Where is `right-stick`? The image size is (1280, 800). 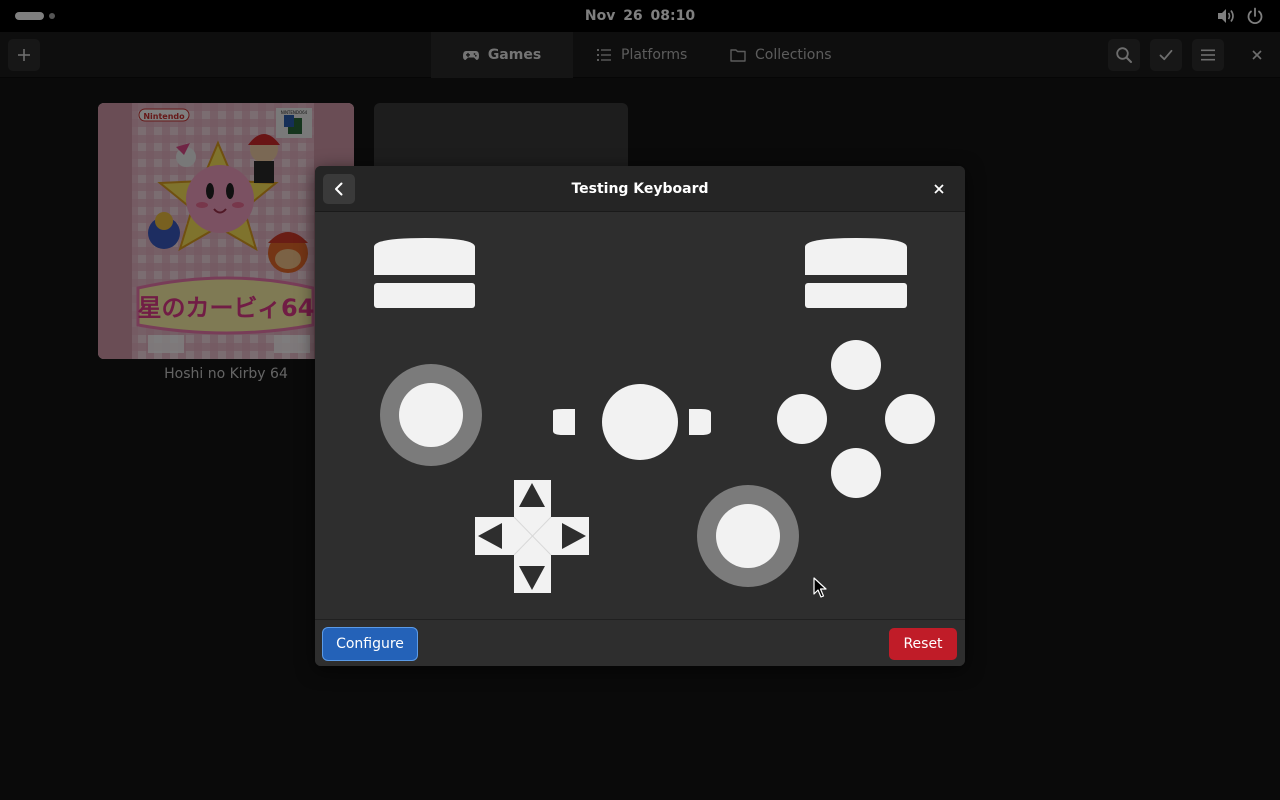
right-stick is located at coordinates (748, 536).